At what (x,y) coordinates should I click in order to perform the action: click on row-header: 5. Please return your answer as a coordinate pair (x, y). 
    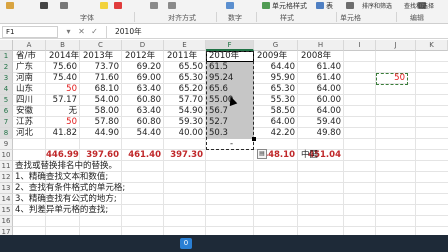
    Looking at the image, I should click on (6, 100).